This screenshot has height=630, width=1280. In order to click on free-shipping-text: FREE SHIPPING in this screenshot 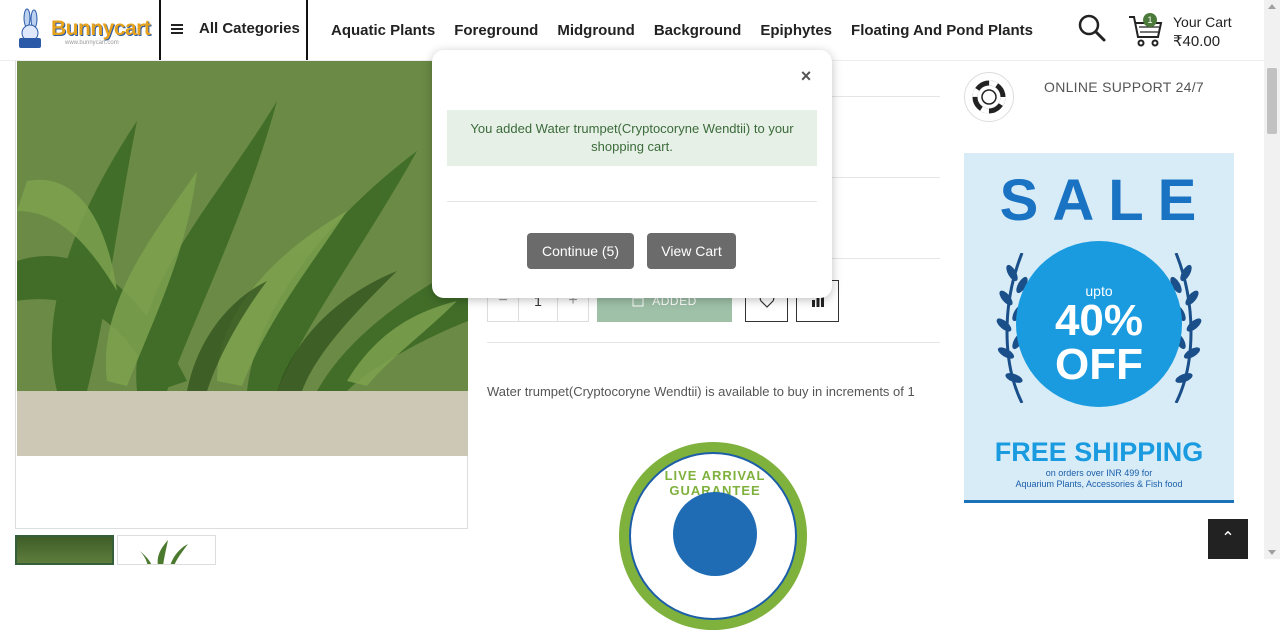, I will do `click(1099, 452)`.